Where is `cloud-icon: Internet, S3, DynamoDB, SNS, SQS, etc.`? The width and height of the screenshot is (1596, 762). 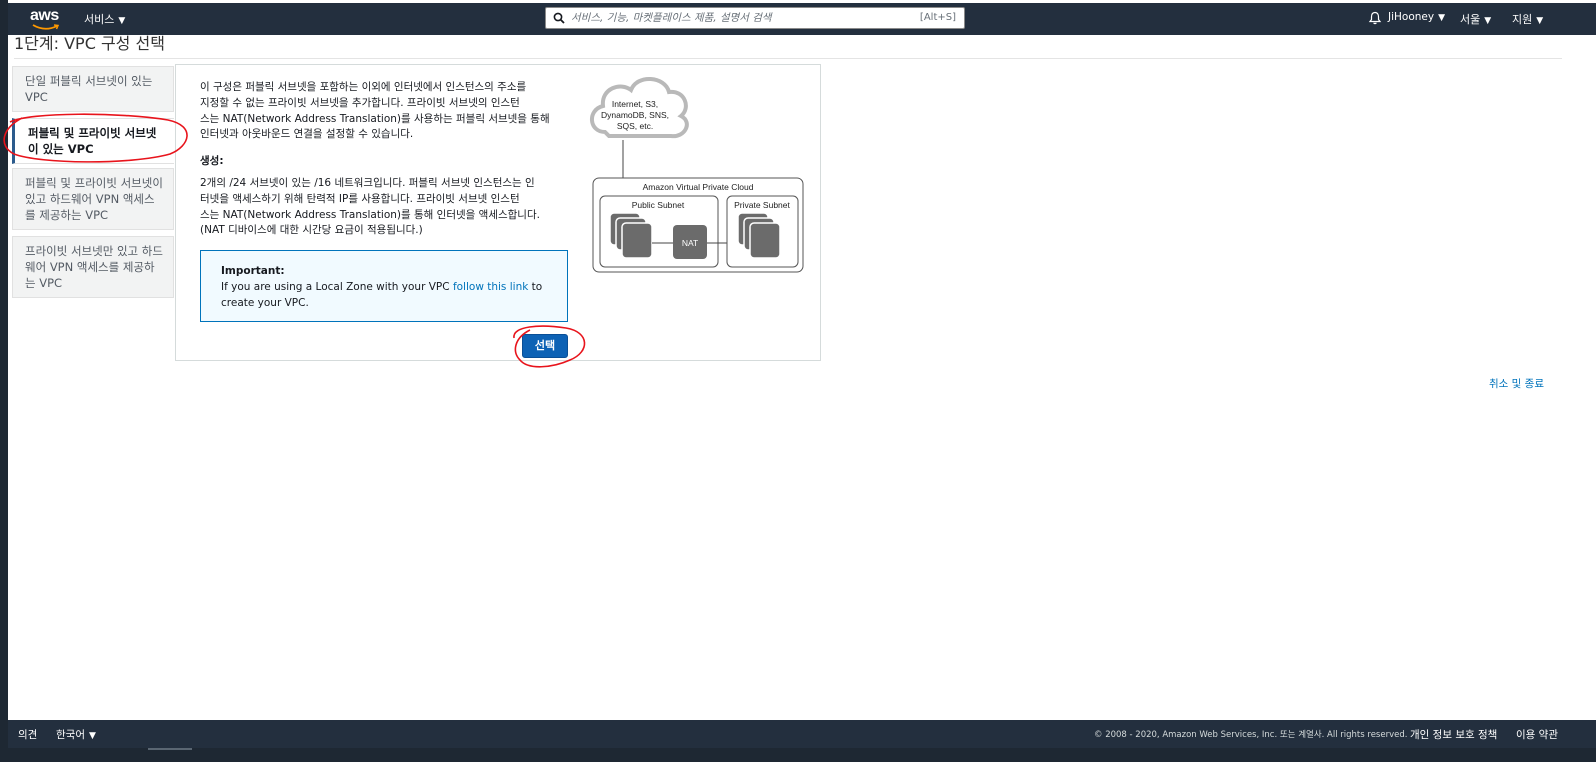
cloud-icon: Internet, S3, DynamoDB, SNS, SQS, etc. is located at coordinates (639, 108).